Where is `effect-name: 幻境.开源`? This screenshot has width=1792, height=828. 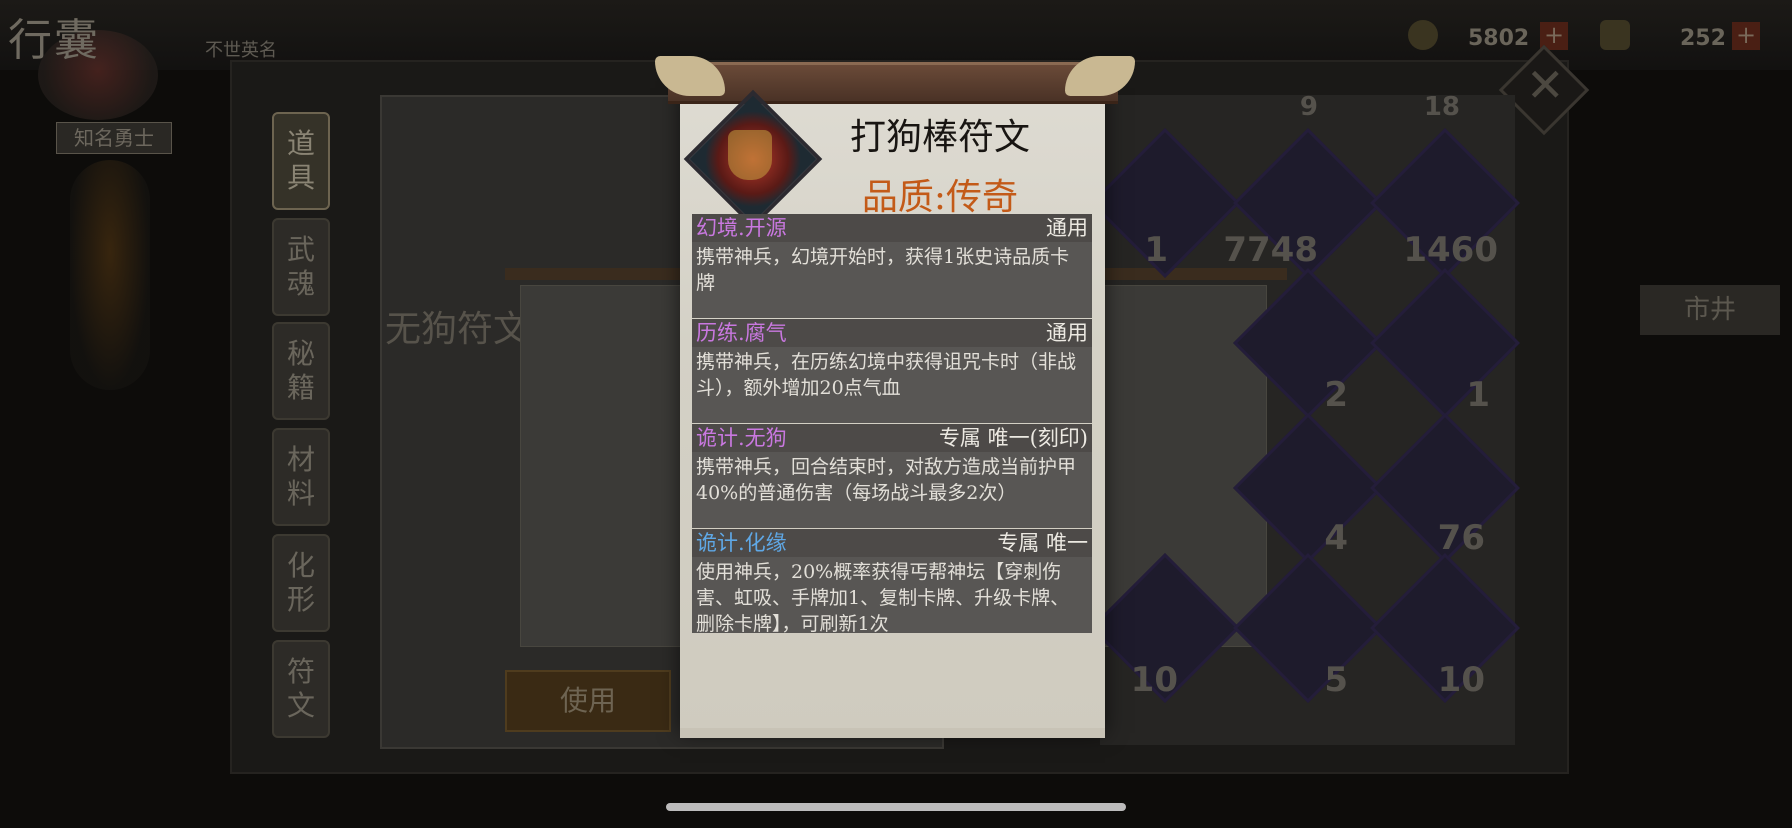 effect-name: 幻境.开源 is located at coordinates (741, 228).